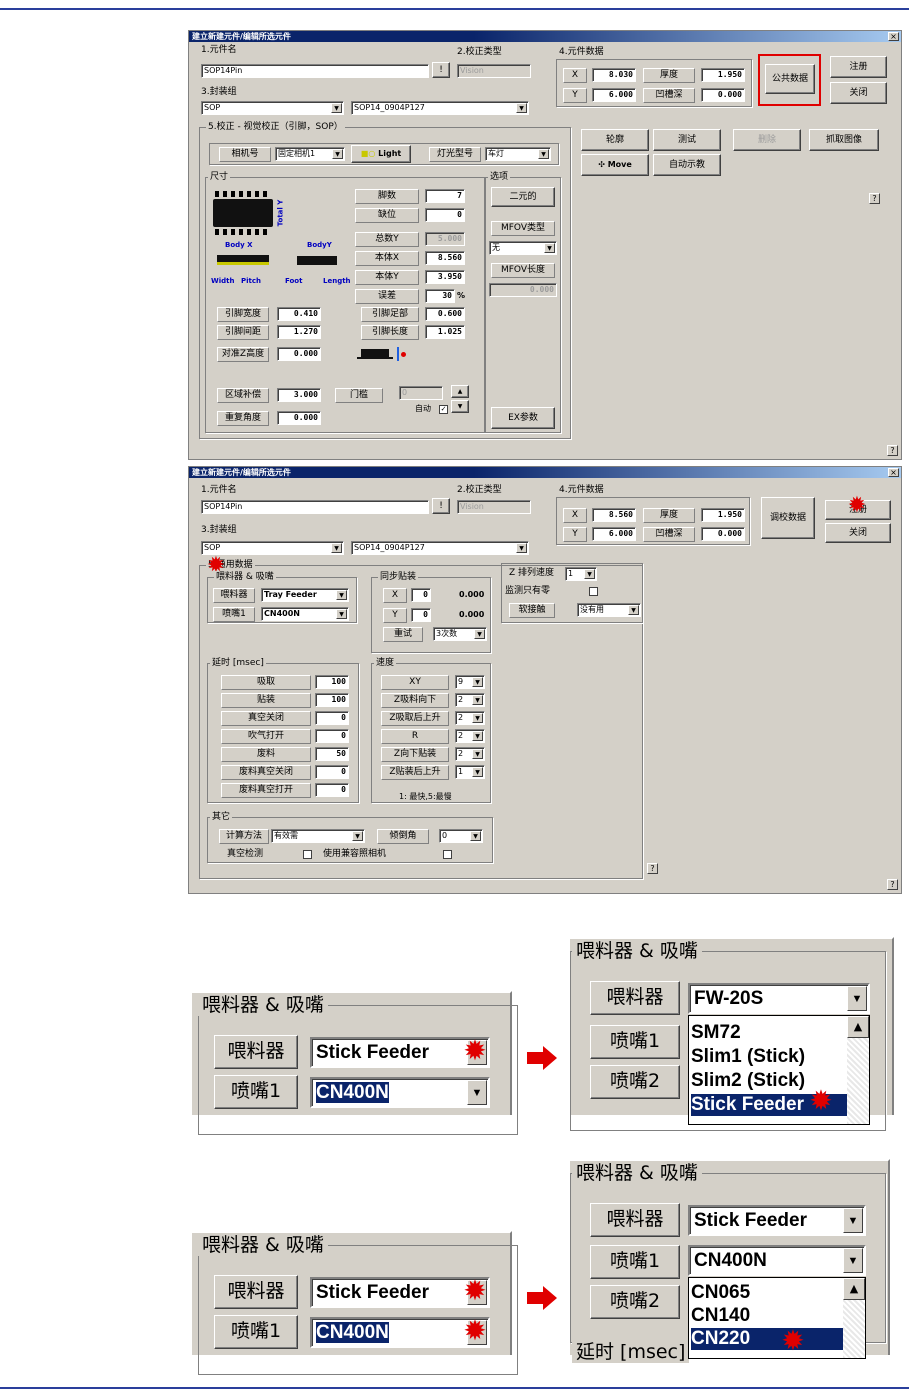  What do you see at coordinates (460, 391) in the screenshot?
I see `spin-up: ▲` at bounding box center [460, 391].